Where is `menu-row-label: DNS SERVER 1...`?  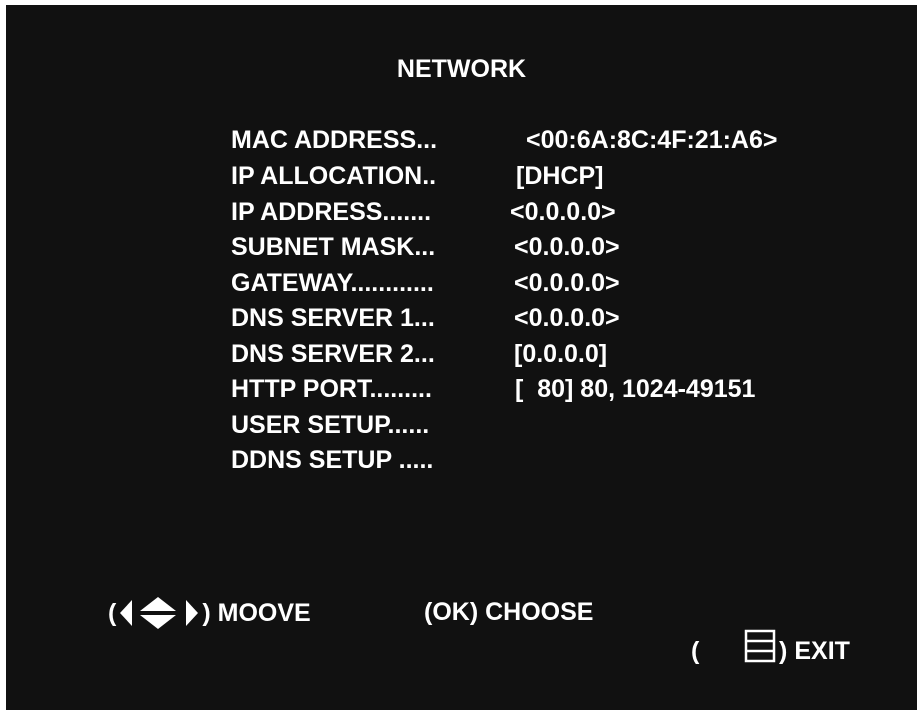
menu-row-label: DNS SERVER 1... is located at coordinates (333, 318).